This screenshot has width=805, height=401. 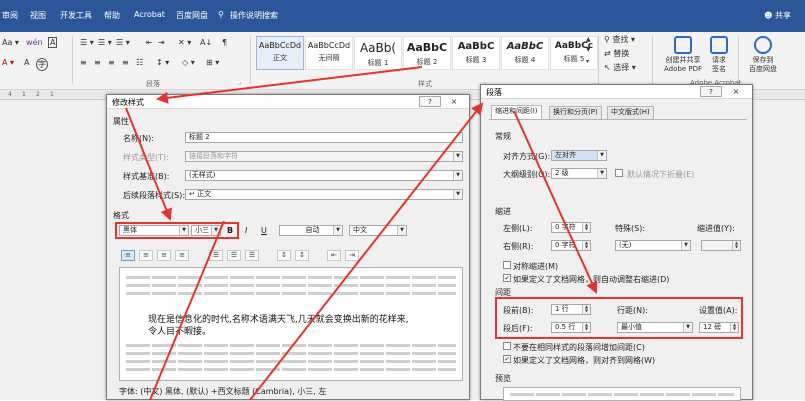 I want to click on mirror-indents-checkbox, so click(x=507, y=265).